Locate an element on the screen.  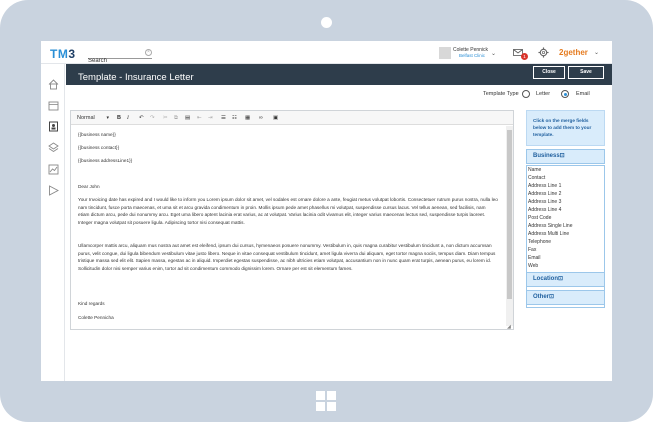
radio-email is located at coordinates (565, 94).